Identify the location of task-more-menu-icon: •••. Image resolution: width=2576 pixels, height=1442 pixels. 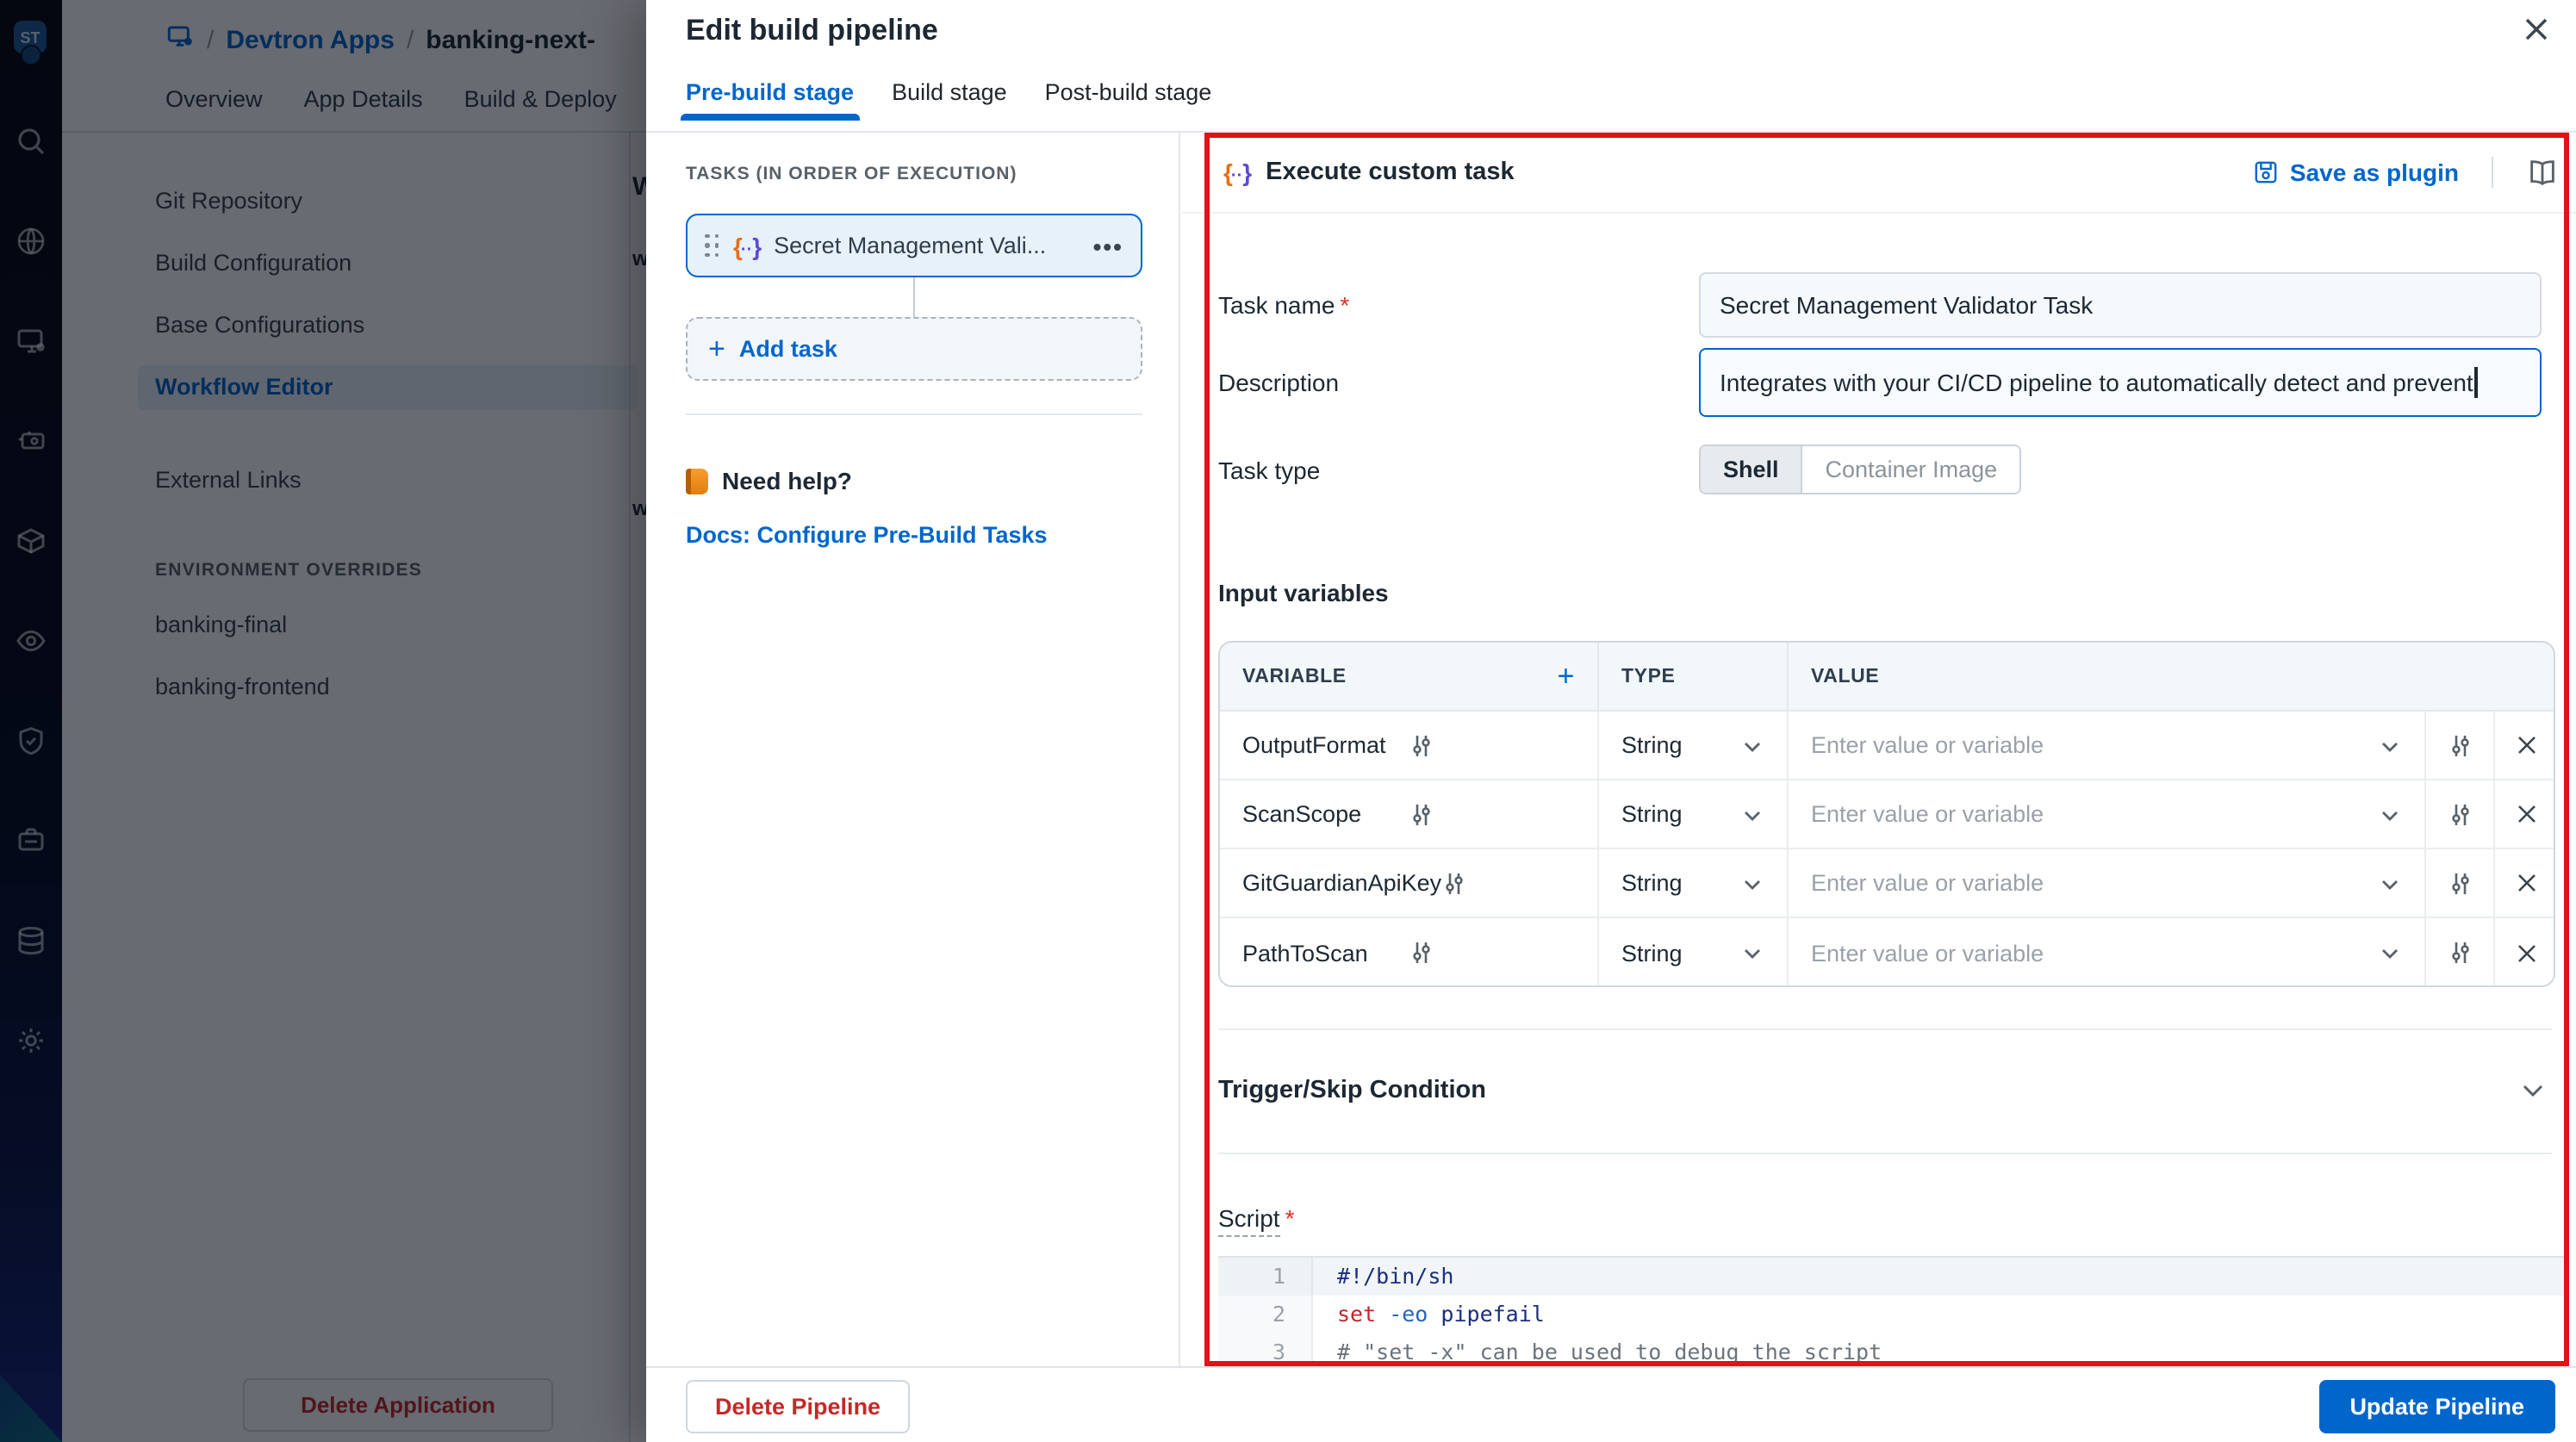
(1108, 245).